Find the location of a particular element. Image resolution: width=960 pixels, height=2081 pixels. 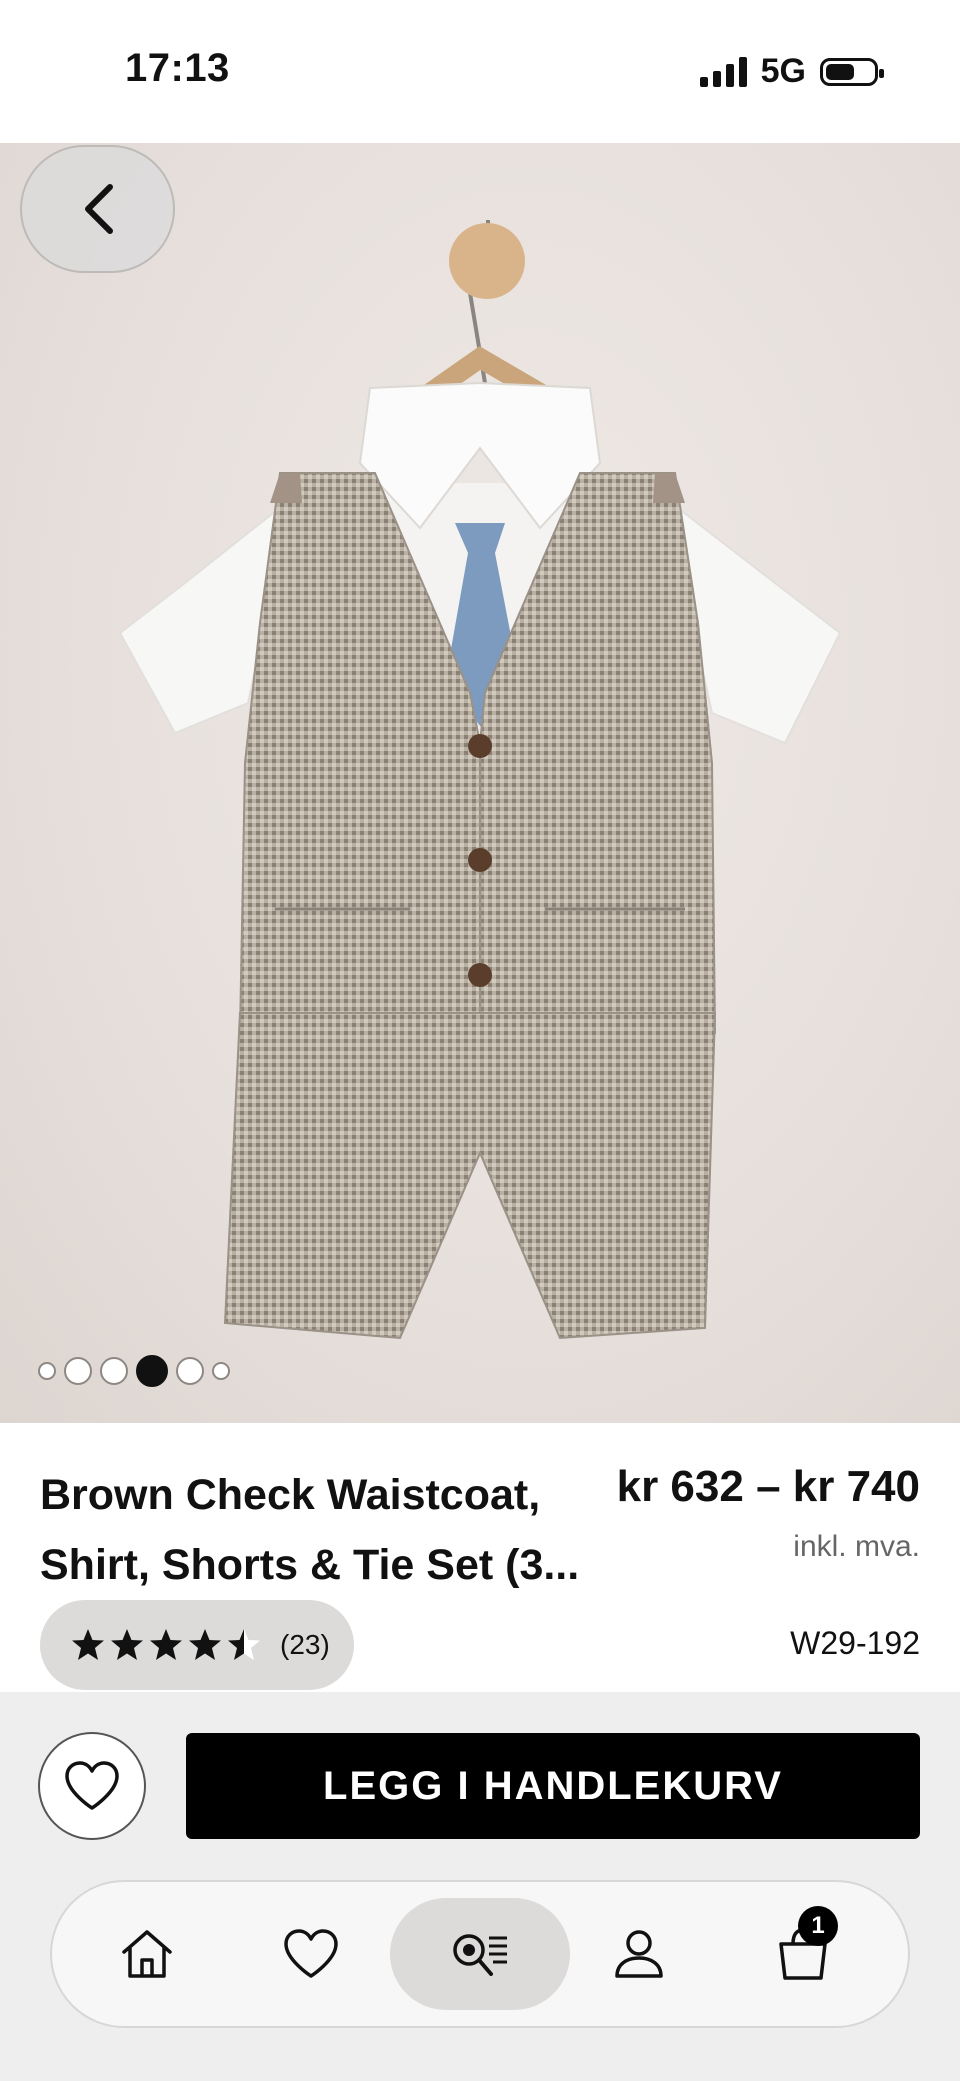

status-time: 17:13 is located at coordinates (177, 68).